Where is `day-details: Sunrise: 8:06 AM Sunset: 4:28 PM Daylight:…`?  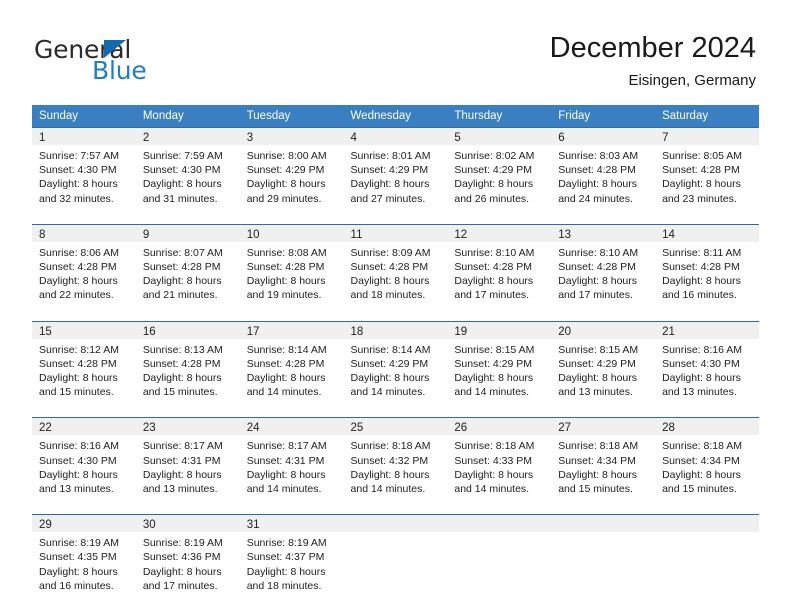 day-details: Sunrise: 8:06 AM Sunset: 4:28 PM Daylight:… is located at coordinates (84, 275).